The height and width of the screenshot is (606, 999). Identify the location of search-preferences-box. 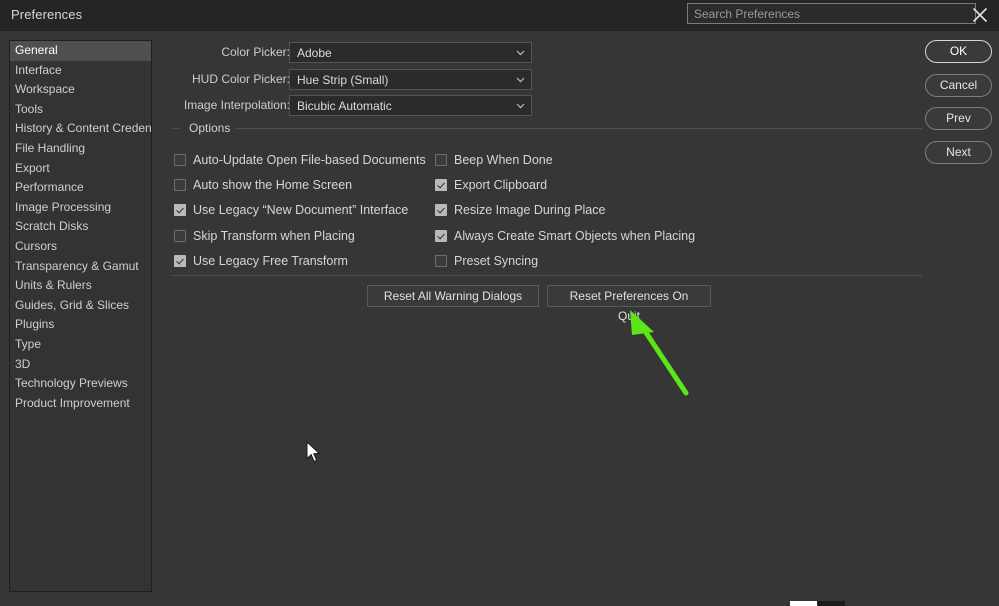
(831, 13).